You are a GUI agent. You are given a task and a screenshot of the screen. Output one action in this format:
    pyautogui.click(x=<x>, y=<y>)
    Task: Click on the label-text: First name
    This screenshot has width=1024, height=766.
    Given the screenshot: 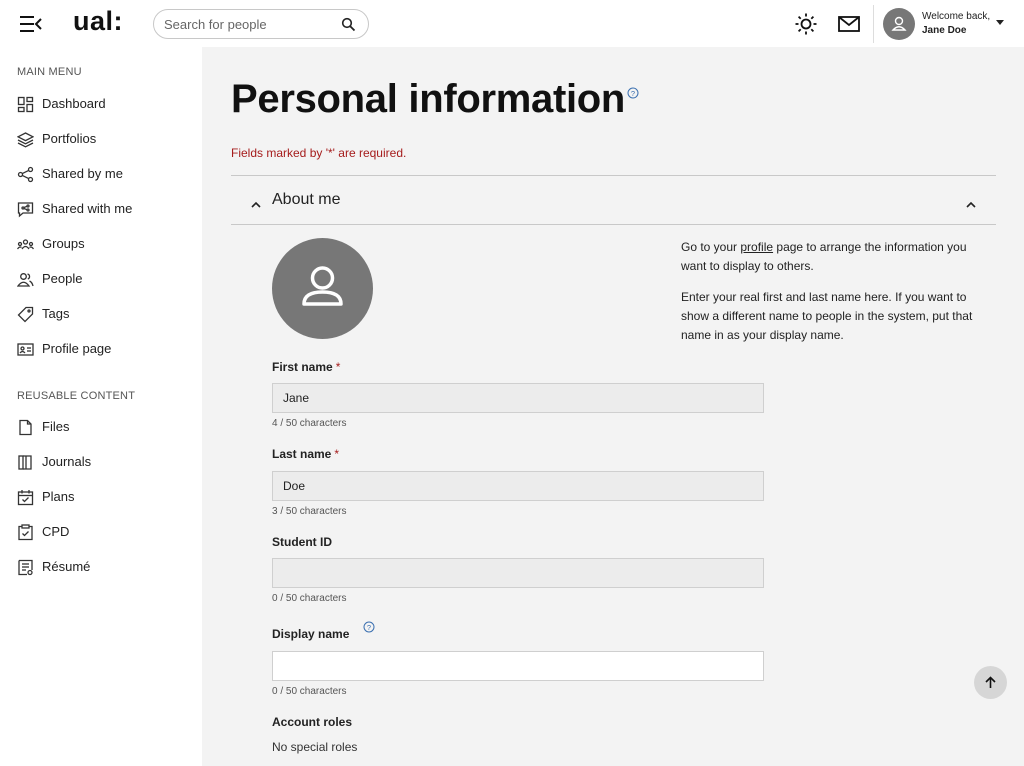 What is the action you would take?
    pyautogui.click(x=302, y=367)
    